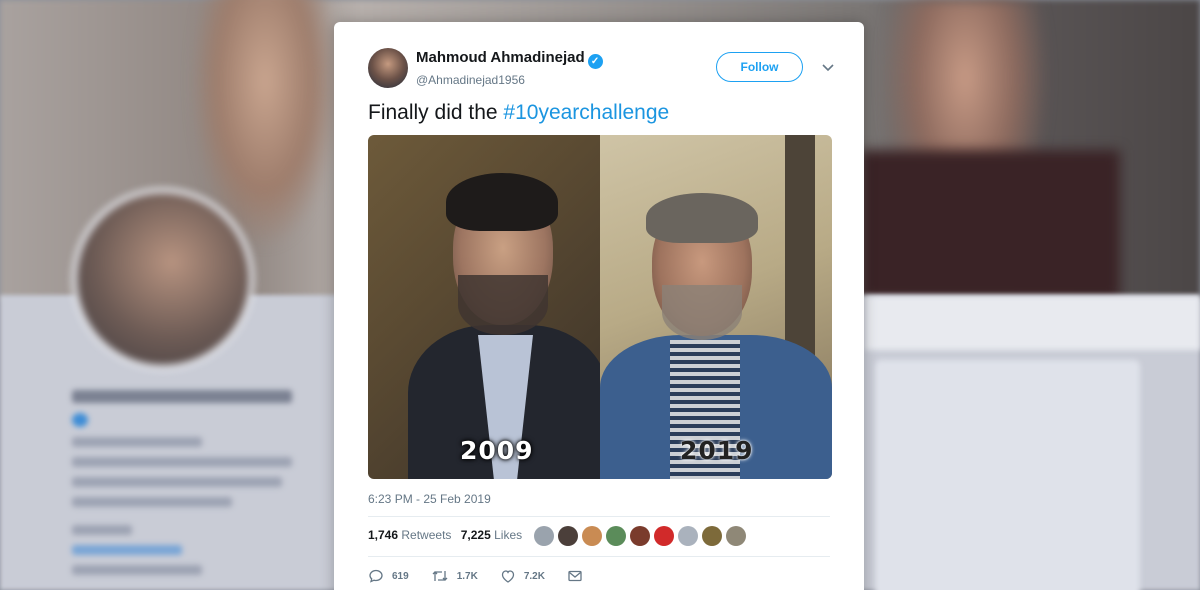 Image resolution: width=1200 pixels, height=590 pixels. Describe the element at coordinates (509, 68) in the screenshot. I see `author-block: Mahmoud Ahmadinejad ✓ @Ahmadinejad1956` at that location.